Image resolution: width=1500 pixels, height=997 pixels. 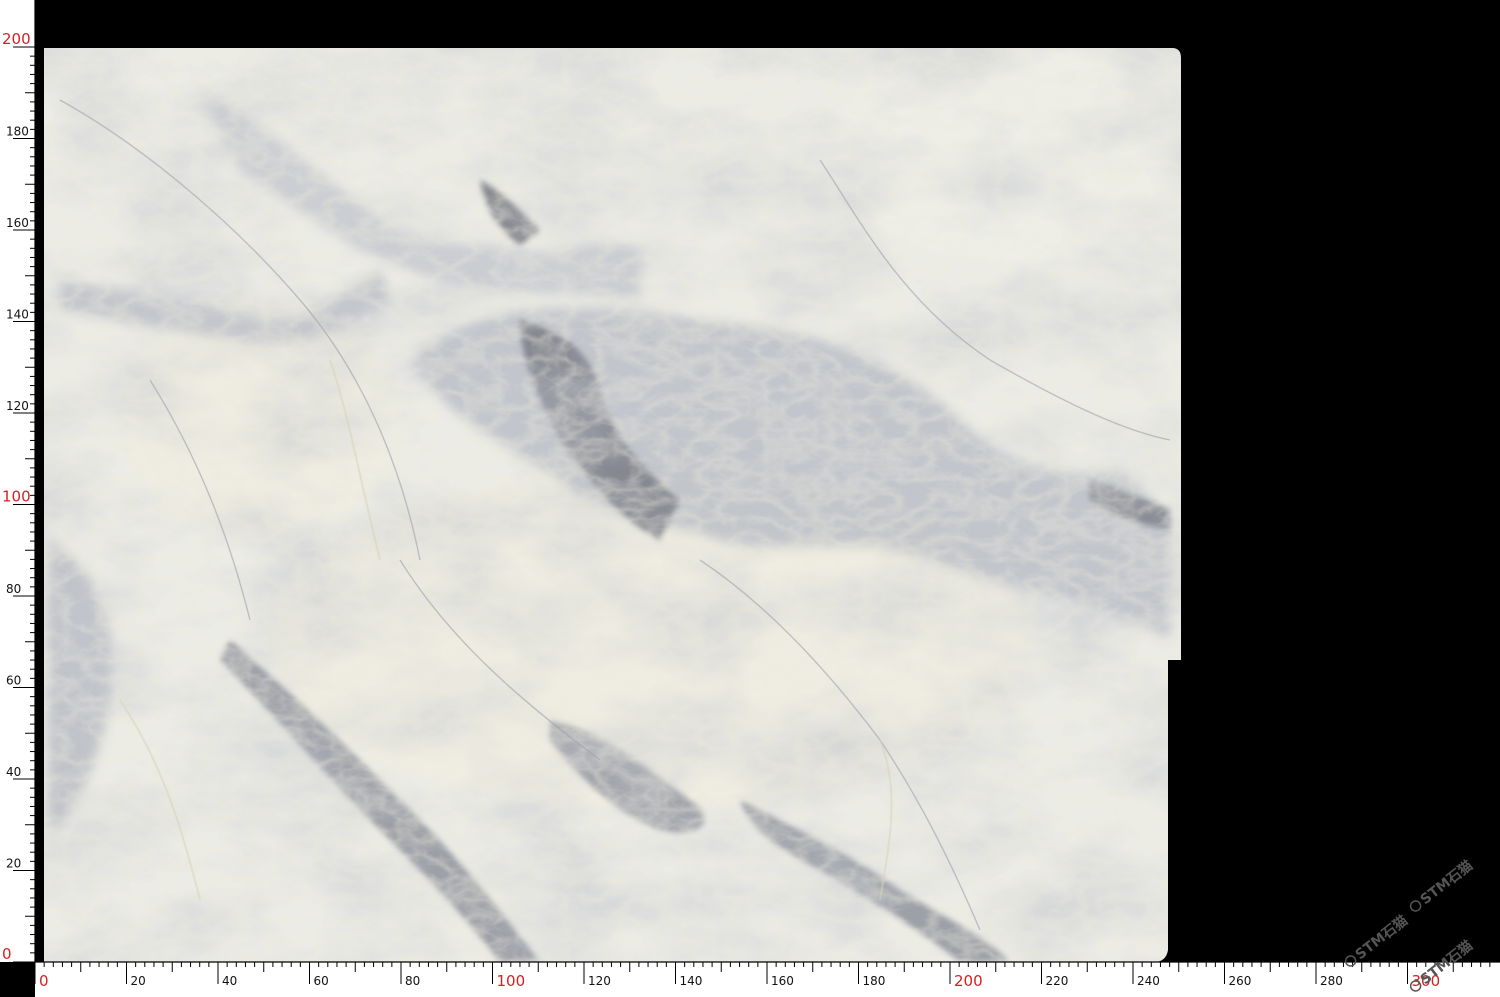 I want to click on ruler-x-label: 240, so click(x=1148, y=981).